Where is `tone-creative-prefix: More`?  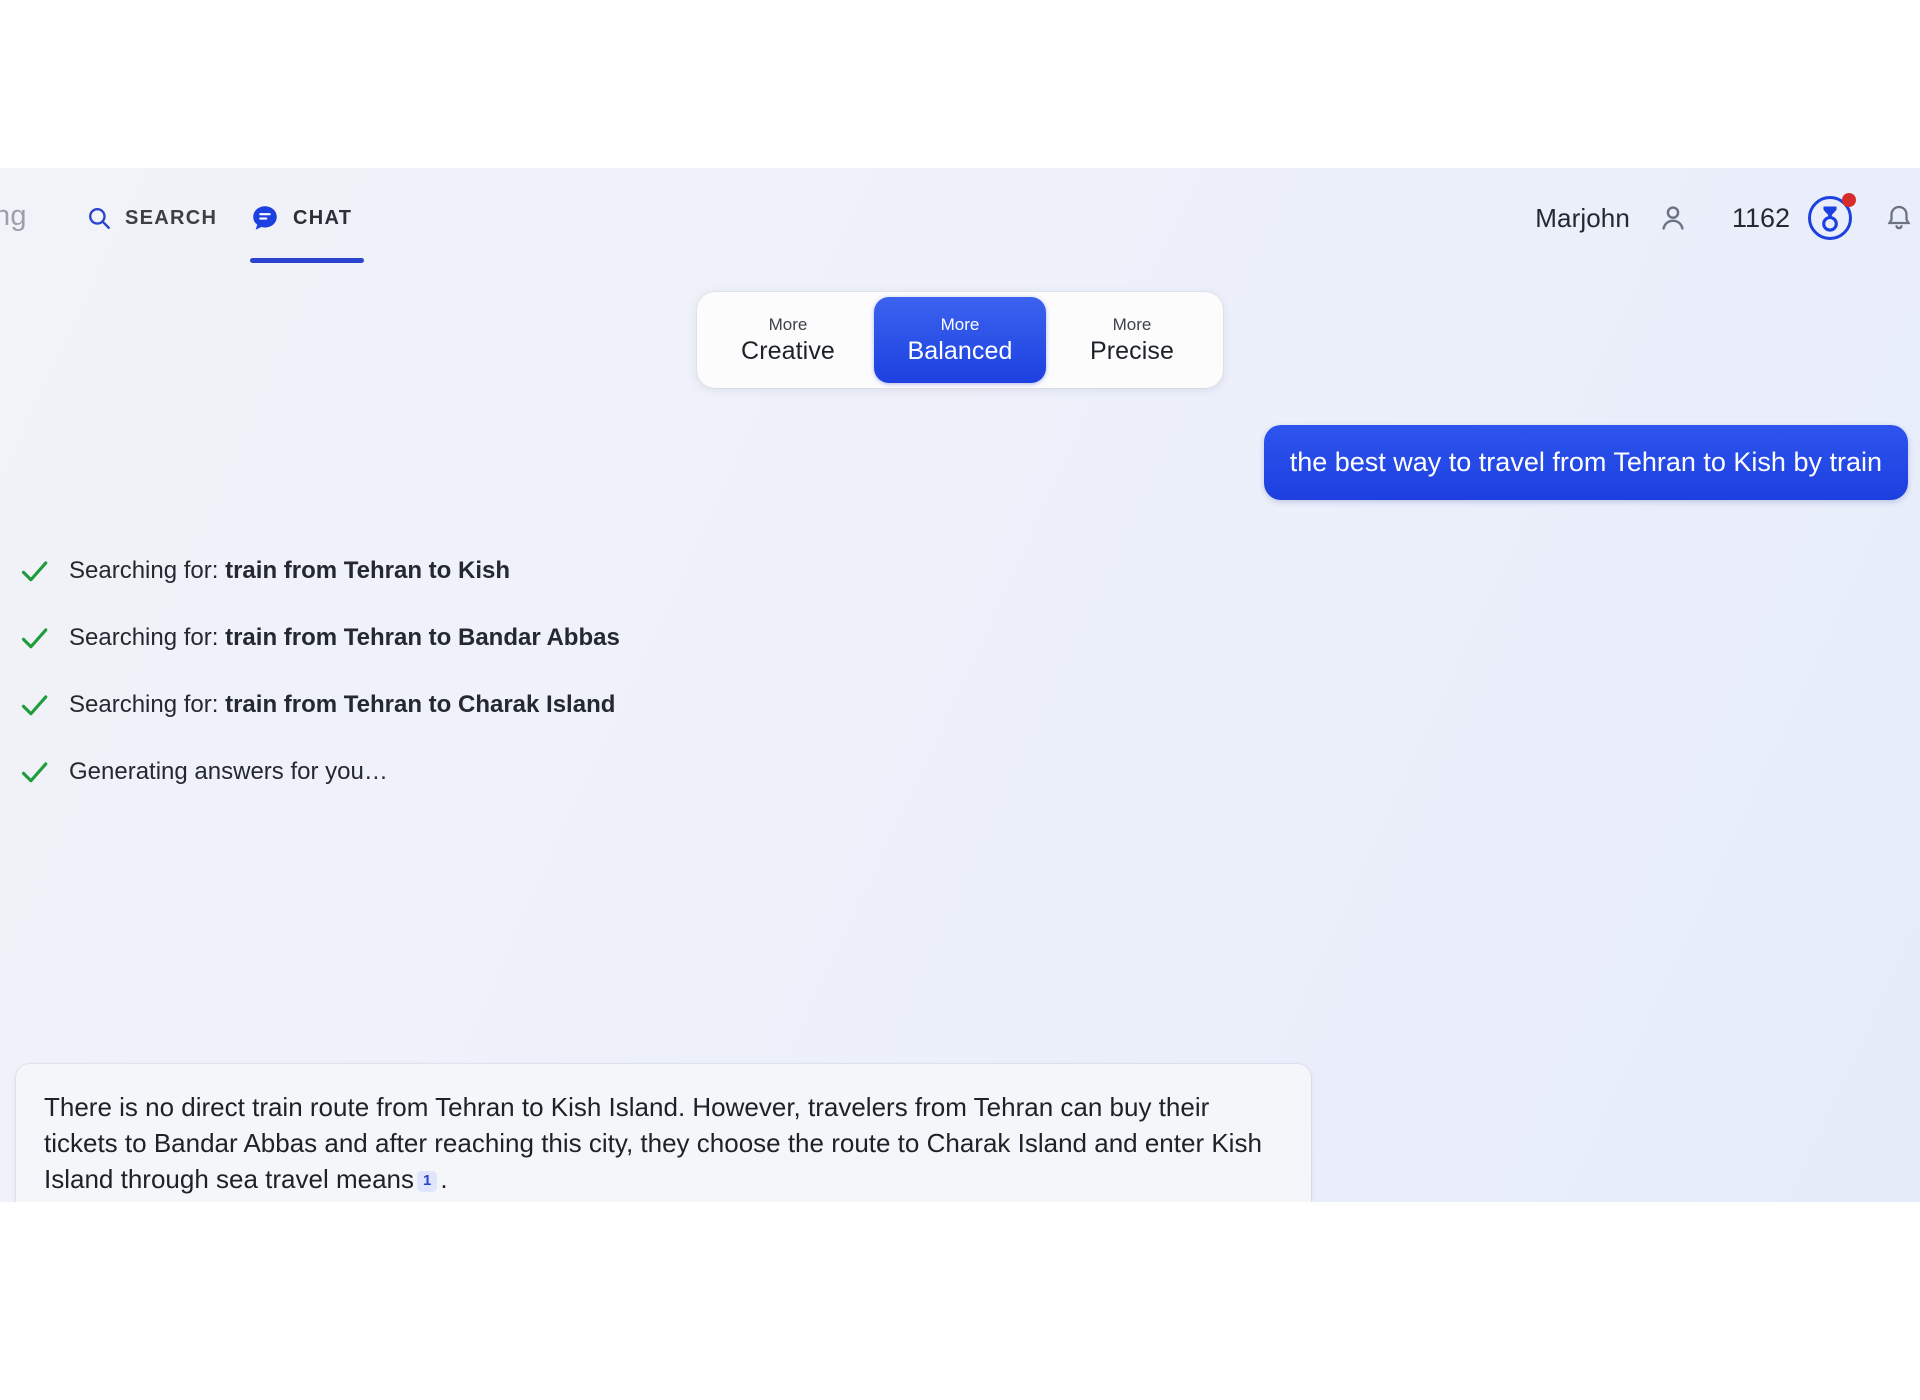
tone-creative-prefix: More is located at coordinates (788, 324).